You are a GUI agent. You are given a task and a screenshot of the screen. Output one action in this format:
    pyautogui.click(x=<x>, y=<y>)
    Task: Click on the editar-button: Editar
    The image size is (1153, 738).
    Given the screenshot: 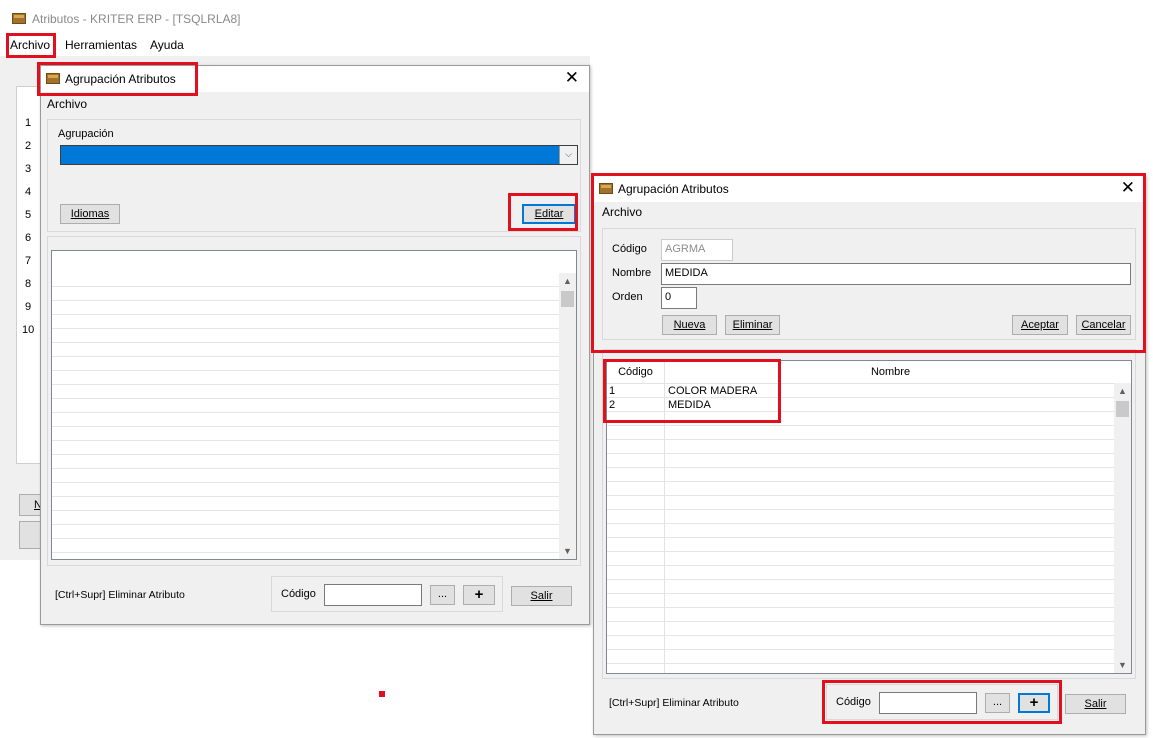 What is the action you would take?
    pyautogui.click(x=549, y=214)
    